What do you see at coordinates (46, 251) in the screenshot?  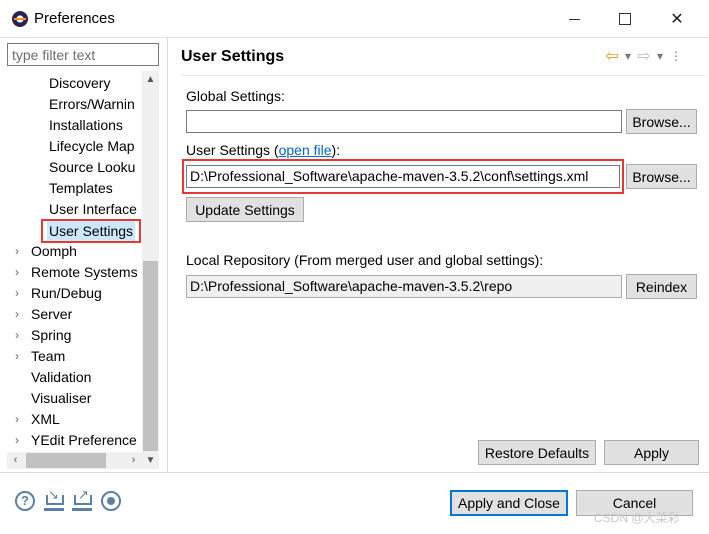 I see `tree-item-oomph: › Oomph` at bounding box center [46, 251].